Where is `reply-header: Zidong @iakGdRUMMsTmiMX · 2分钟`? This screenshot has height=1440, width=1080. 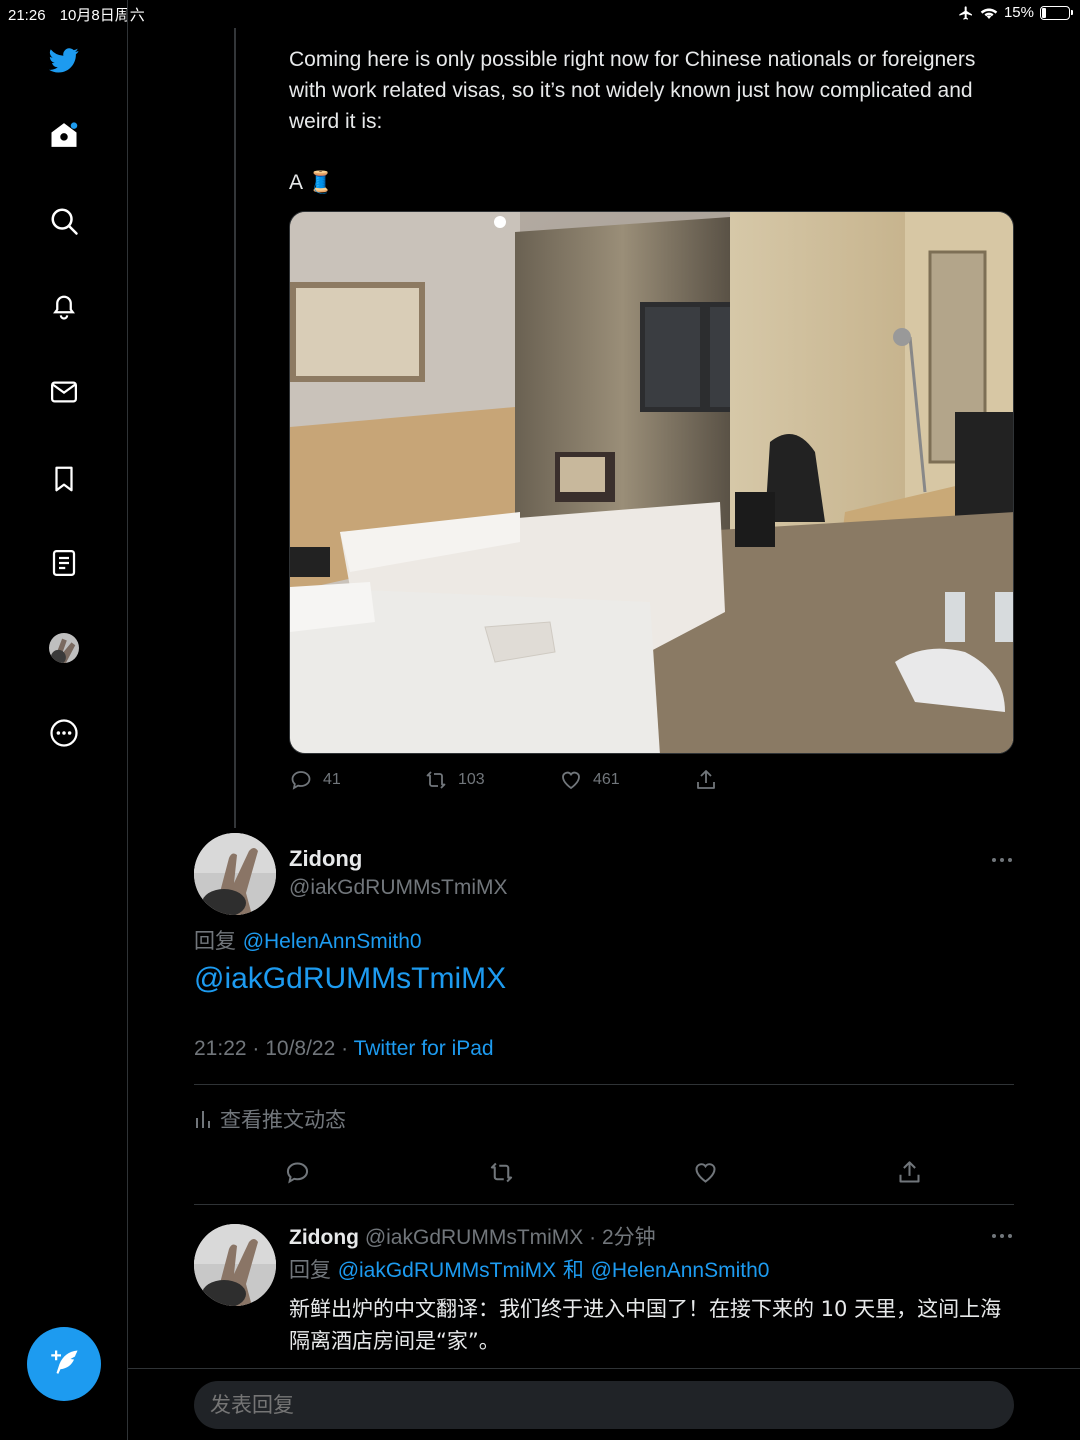
reply-header: Zidong @iakGdRUMMsTmiMX · 2分钟 is located at coordinates (472, 1236).